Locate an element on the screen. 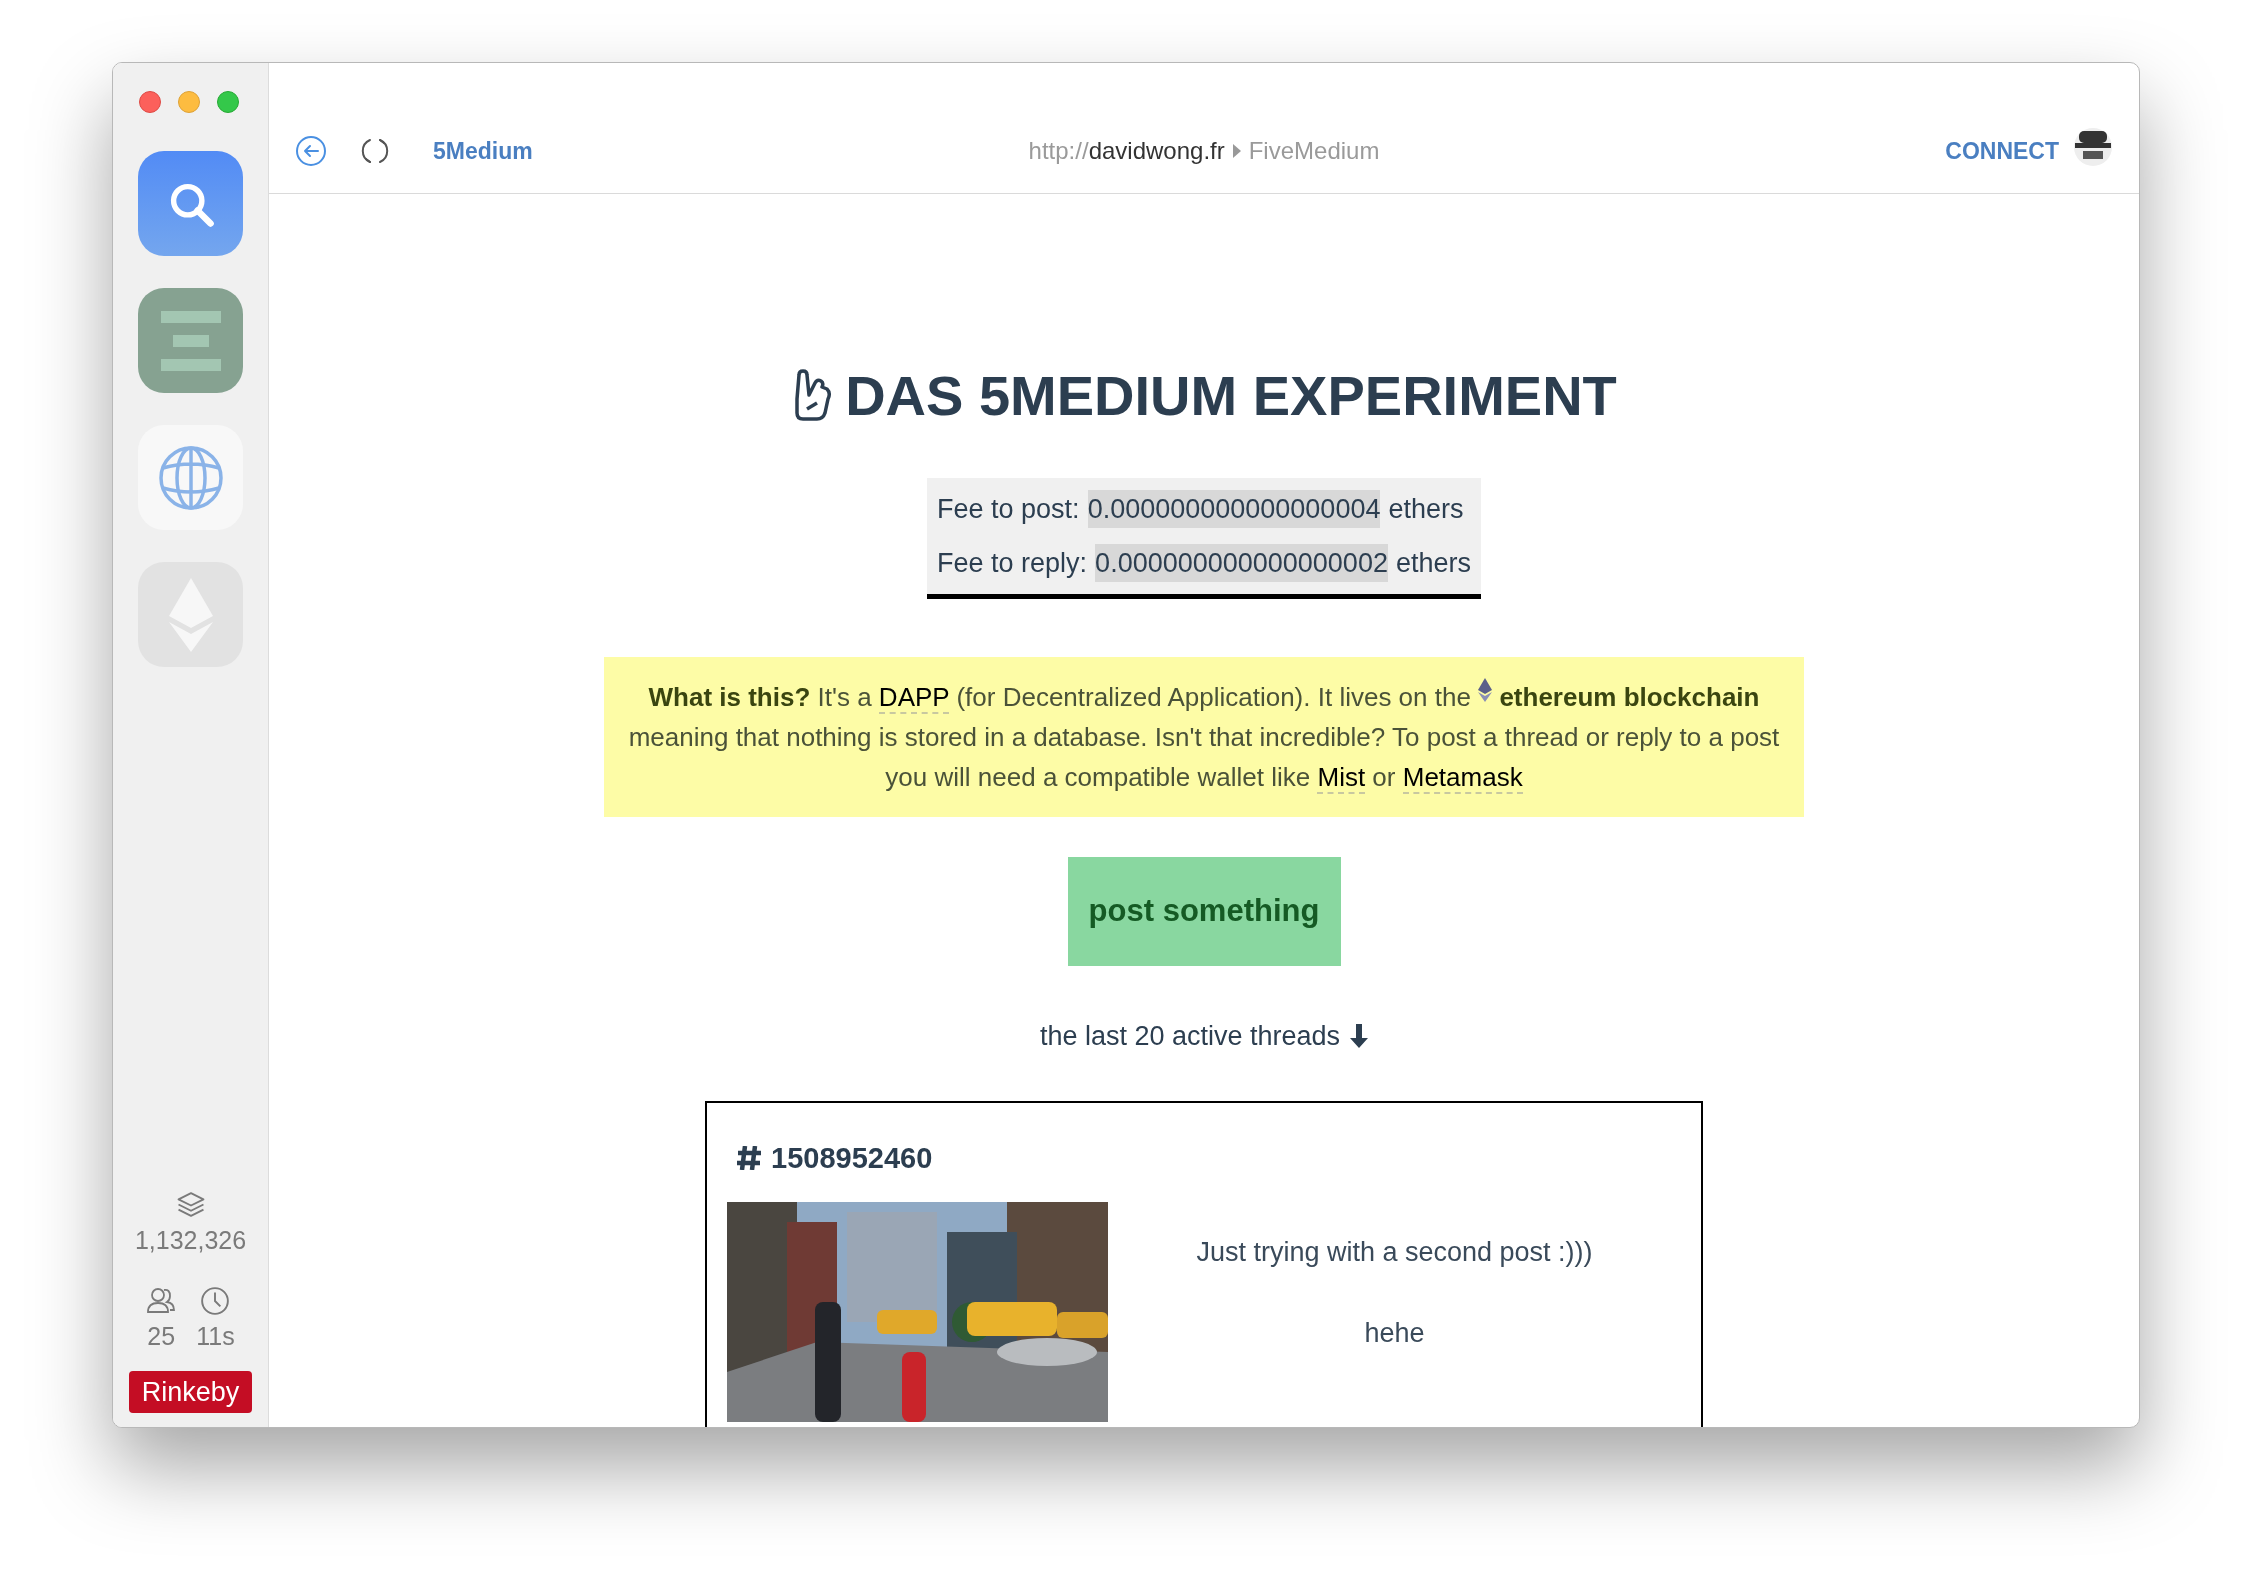 Image resolution: width=2252 pixels, height=1588 pixels. bars-icon is located at coordinates (190, 340).